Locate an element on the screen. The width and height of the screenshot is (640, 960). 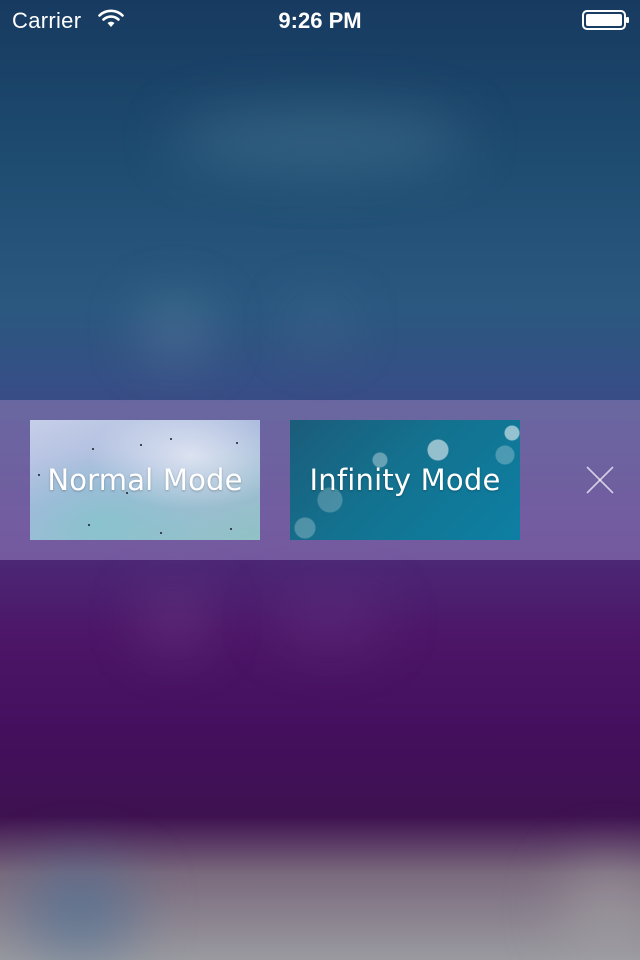
infinity-mode-label: Infinity Mode is located at coordinates (405, 480).